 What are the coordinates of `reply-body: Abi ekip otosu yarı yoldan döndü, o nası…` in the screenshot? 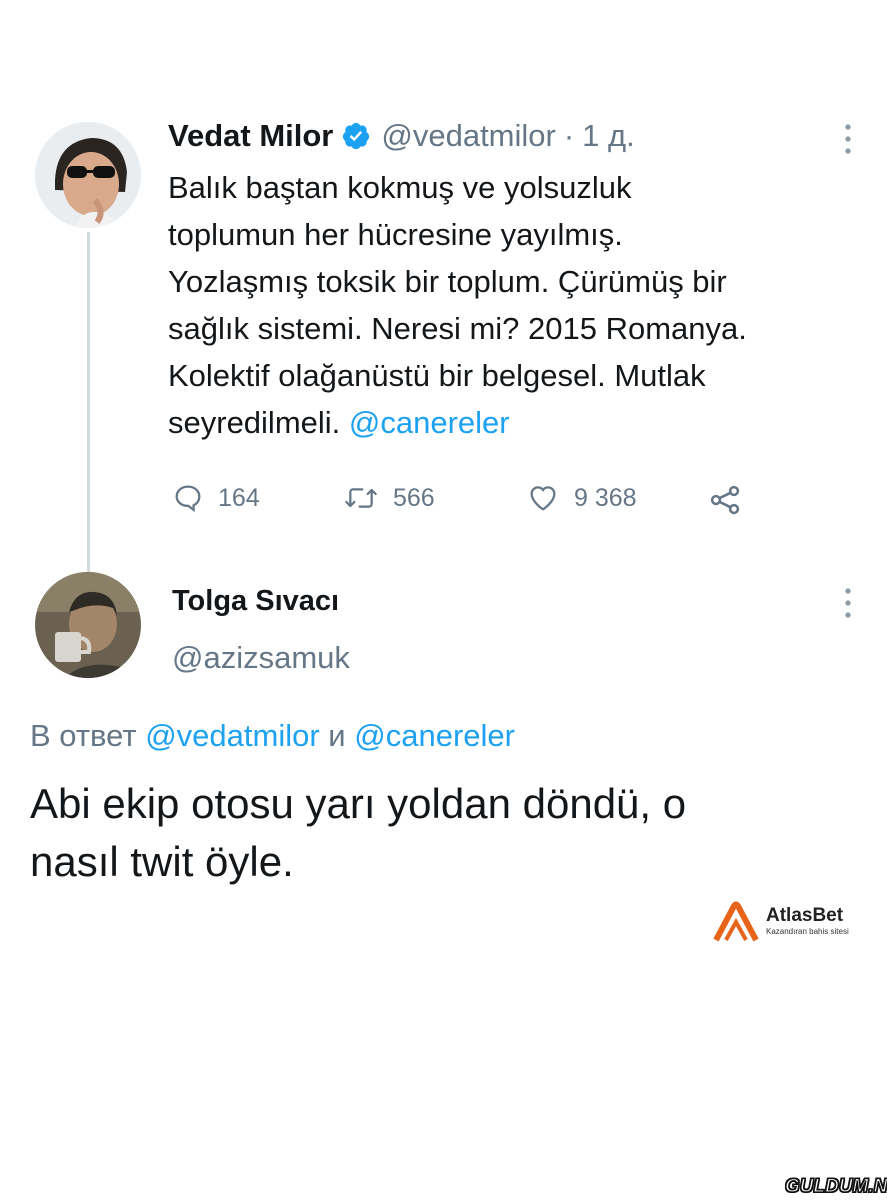 It's located at (450, 833).